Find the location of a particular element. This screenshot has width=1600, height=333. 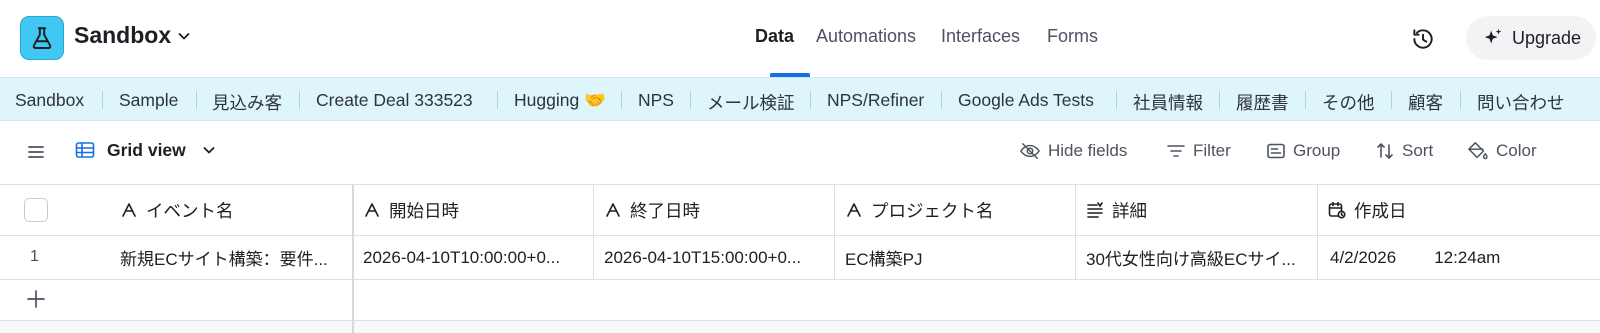

hide-fields-button: Hide fields is located at coordinates (1073, 151).